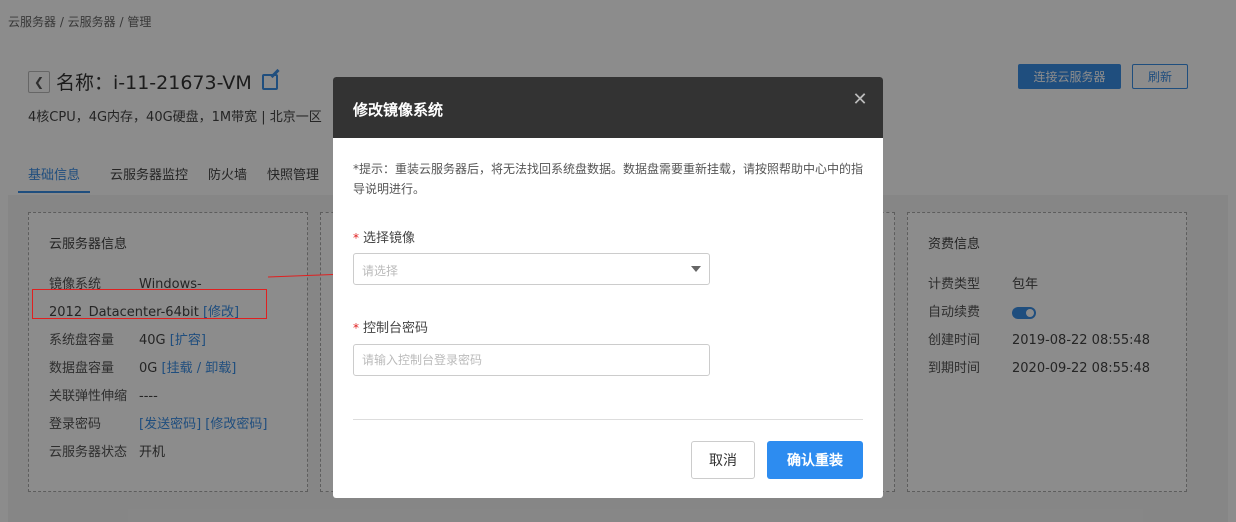 This screenshot has width=1236, height=522. I want to click on cancel-button: 取消, so click(723, 460).